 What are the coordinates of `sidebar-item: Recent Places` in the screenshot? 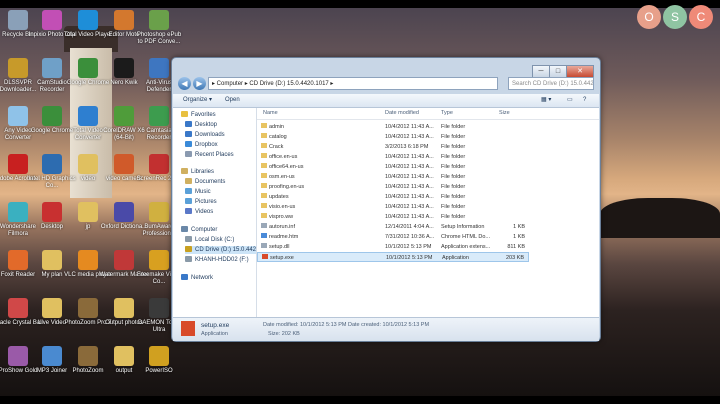 It's located at (209, 155).